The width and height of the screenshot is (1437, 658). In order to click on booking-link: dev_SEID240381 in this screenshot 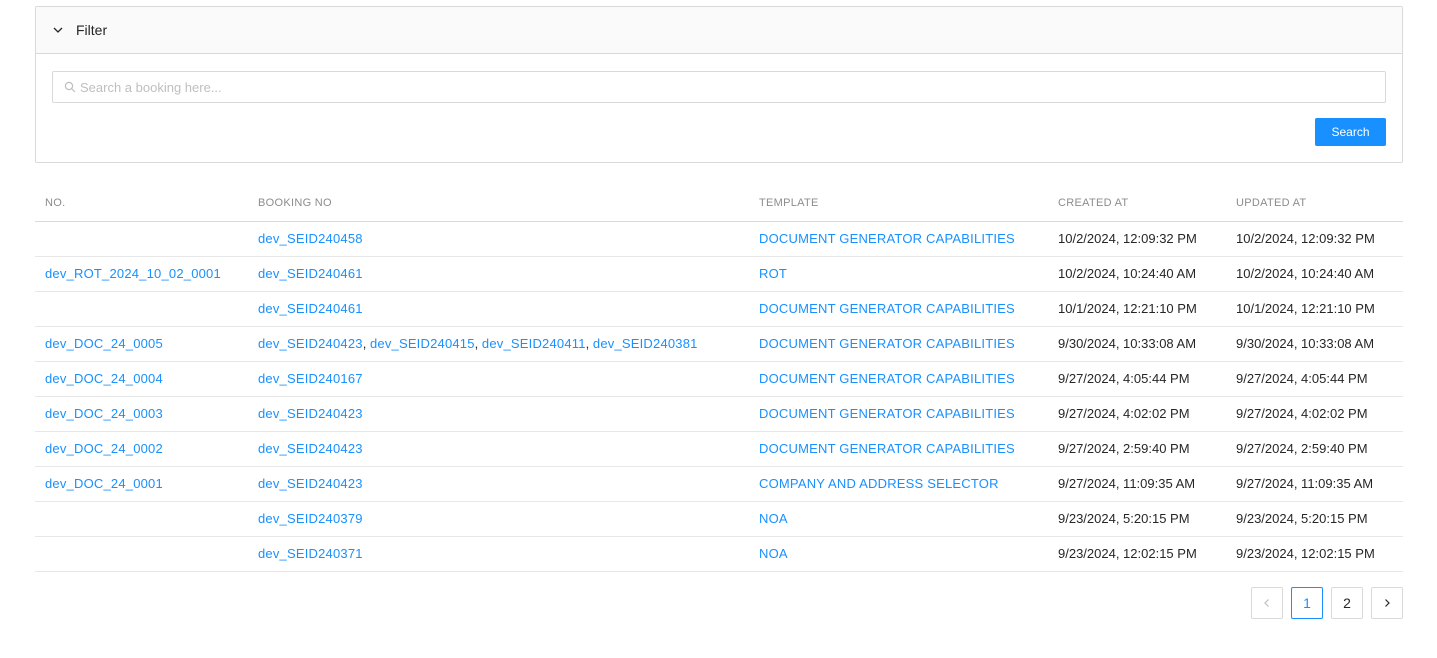, I will do `click(645, 343)`.